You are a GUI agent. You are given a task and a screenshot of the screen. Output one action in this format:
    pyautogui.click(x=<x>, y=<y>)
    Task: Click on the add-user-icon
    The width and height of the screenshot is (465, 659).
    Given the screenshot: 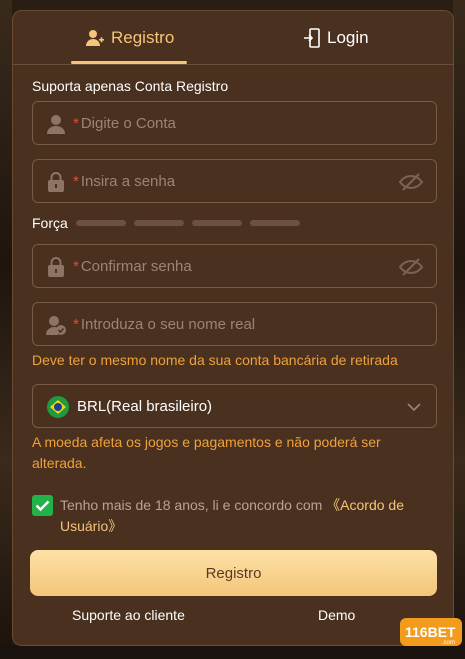 What is the action you would take?
    pyautogui.click(x=95, y=38)
    